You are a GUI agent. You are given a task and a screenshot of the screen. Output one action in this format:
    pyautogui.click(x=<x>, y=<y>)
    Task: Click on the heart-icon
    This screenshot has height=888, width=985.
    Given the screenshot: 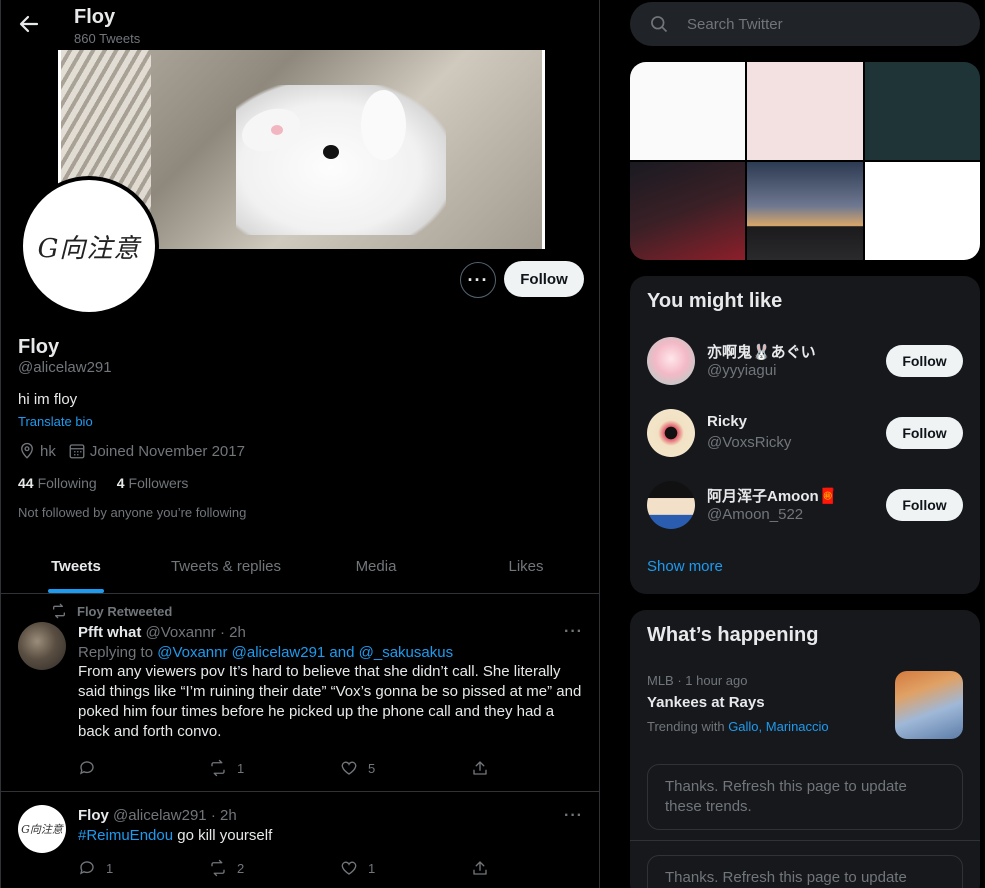 What is the action you would take?
    pyautogui.click(x=349, y=868)
    